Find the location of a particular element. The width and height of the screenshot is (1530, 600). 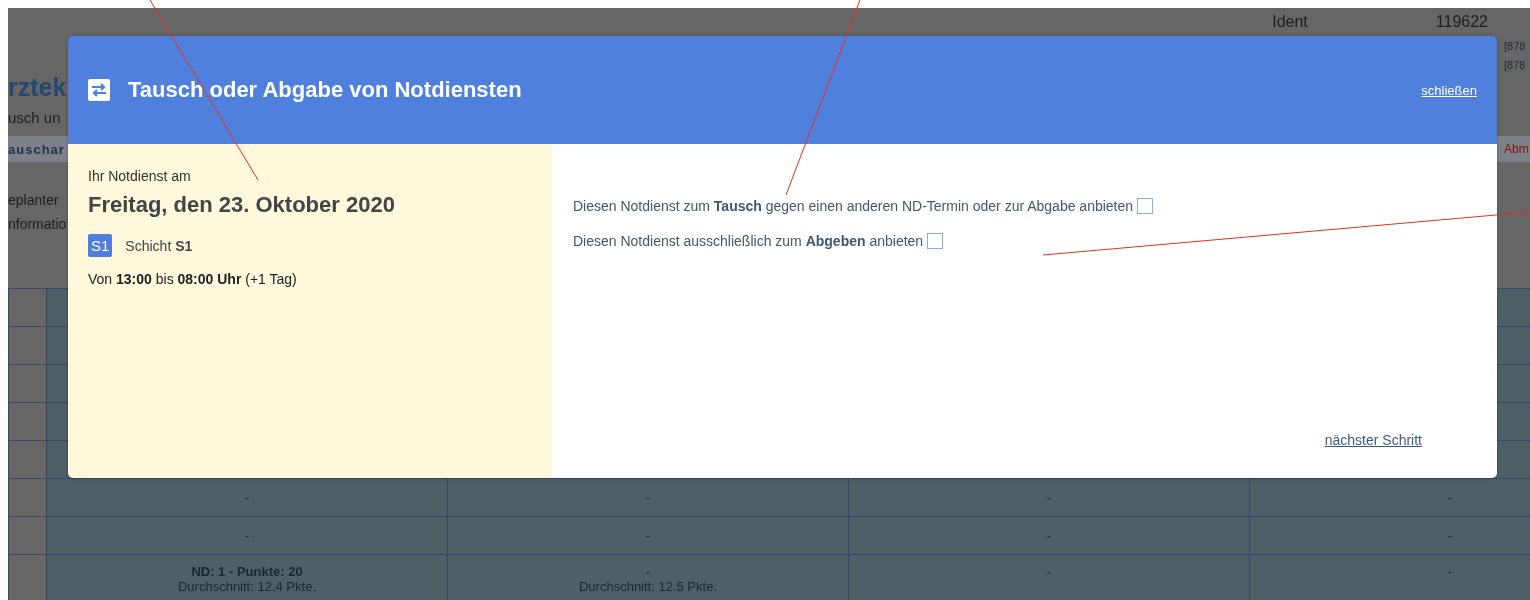

close-link: schließen is located at coordinates (1449, 90).